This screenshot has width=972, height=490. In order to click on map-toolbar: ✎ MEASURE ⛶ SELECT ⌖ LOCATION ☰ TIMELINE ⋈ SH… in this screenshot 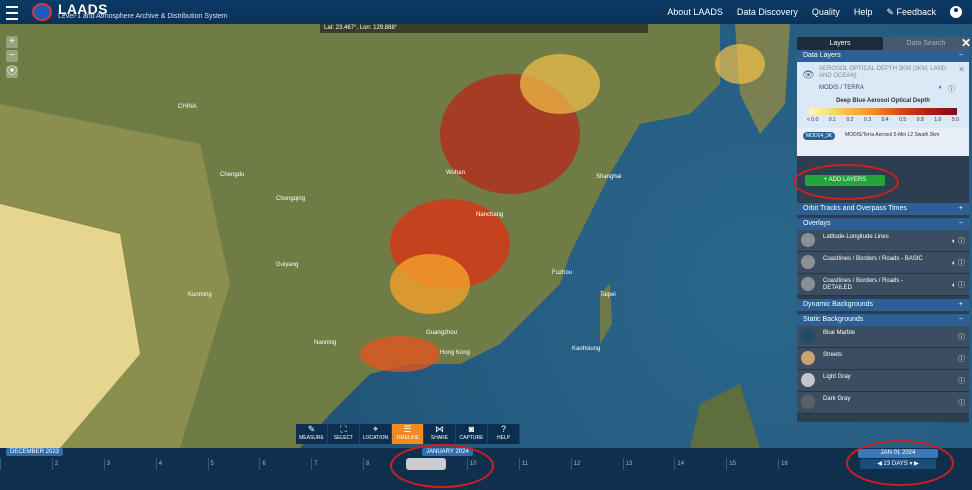, I will do `click(411, 434)`.